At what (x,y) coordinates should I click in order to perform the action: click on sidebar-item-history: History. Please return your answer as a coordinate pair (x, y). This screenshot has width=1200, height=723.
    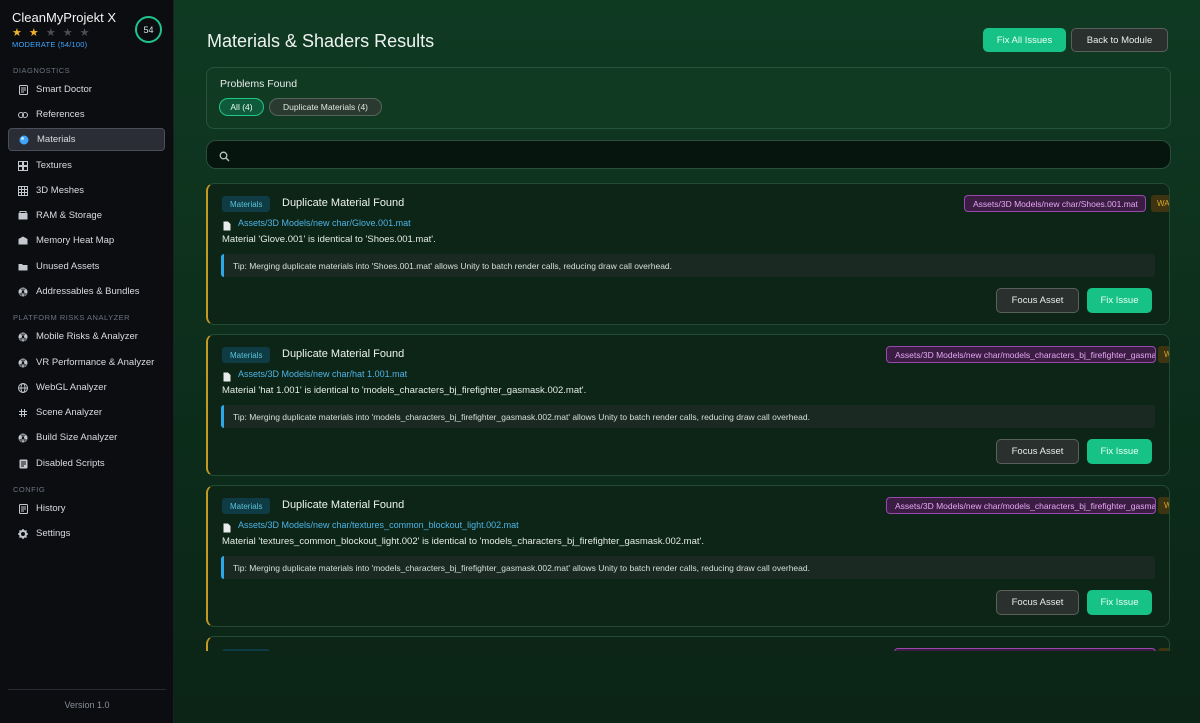
    Looking at the image, I should click on (86, 508).